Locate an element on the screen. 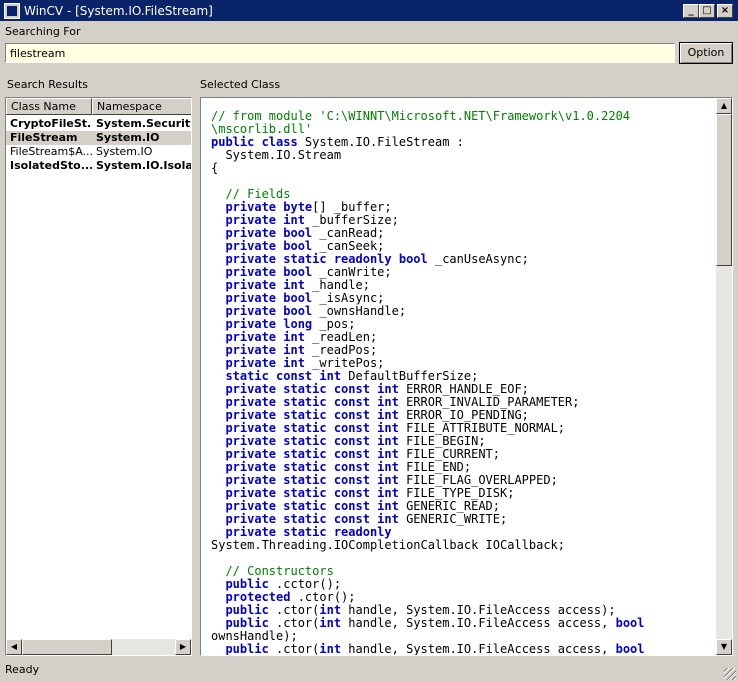 The height and width of the screenshot is (682, 738). code-text: System.IO.Stream is located at coordinates (276, 155).